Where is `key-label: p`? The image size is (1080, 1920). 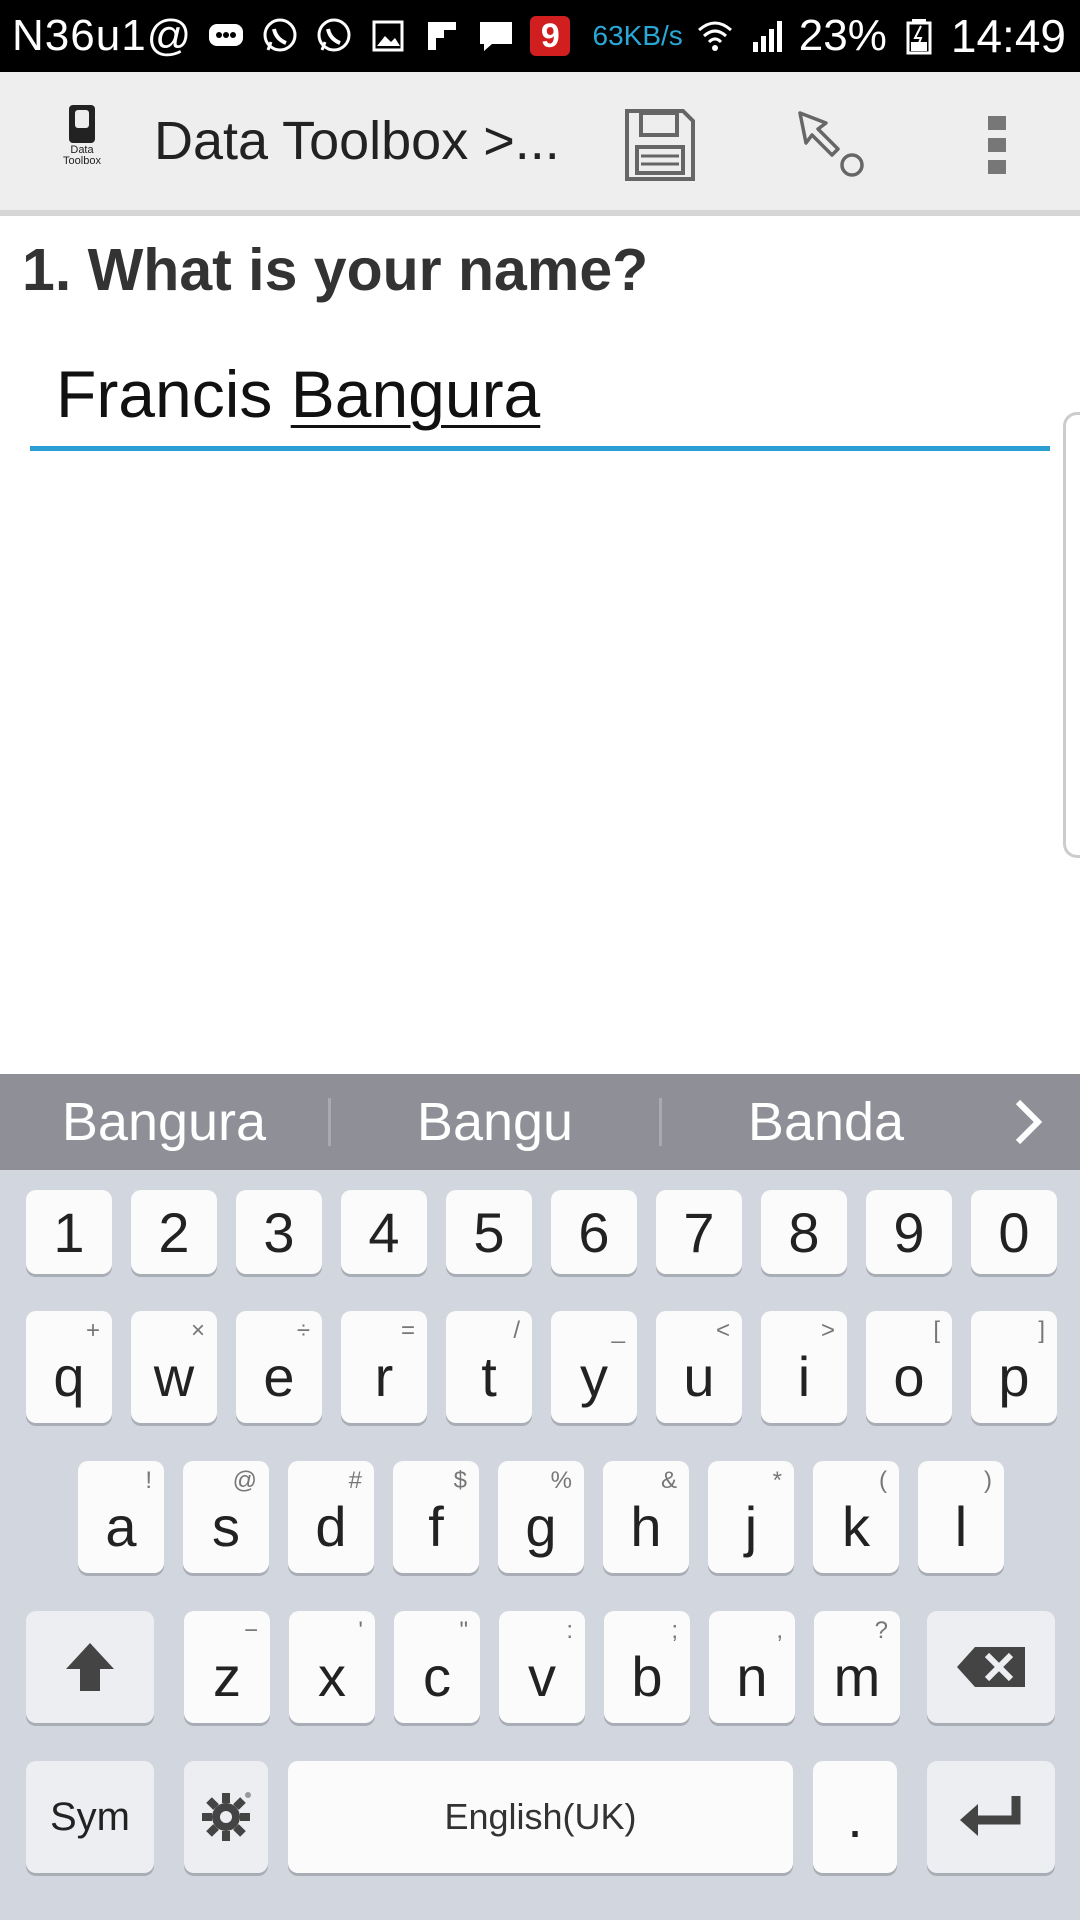 key-label: p is located at coordinates (1014, 1376).